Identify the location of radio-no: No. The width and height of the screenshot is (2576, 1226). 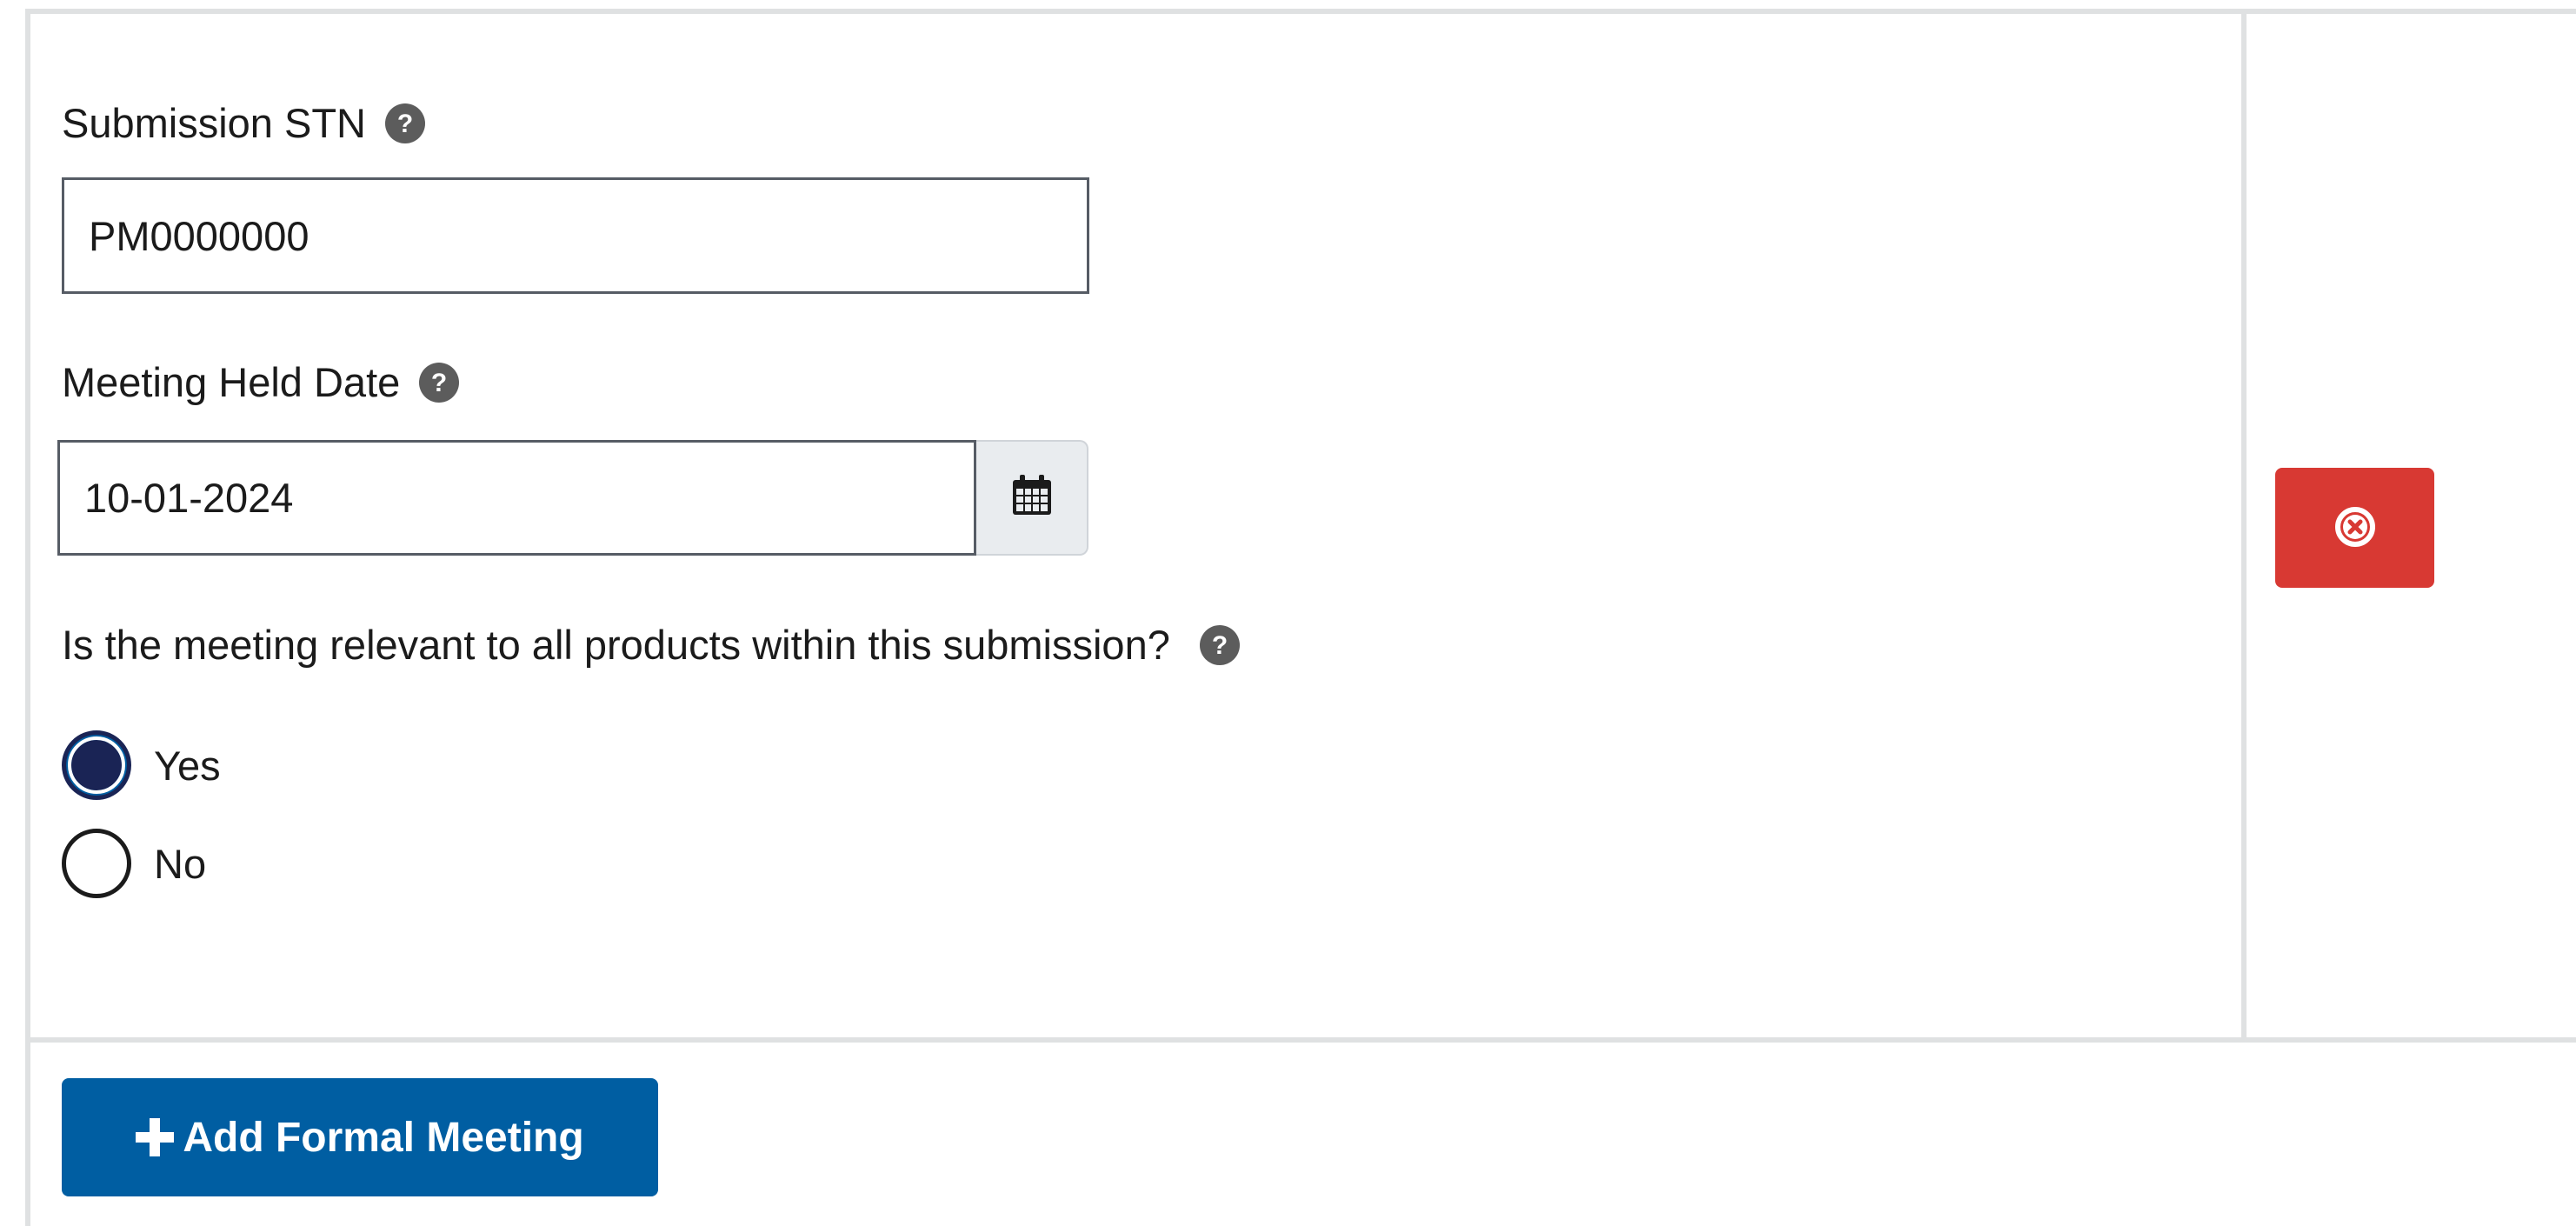
(134, 863).